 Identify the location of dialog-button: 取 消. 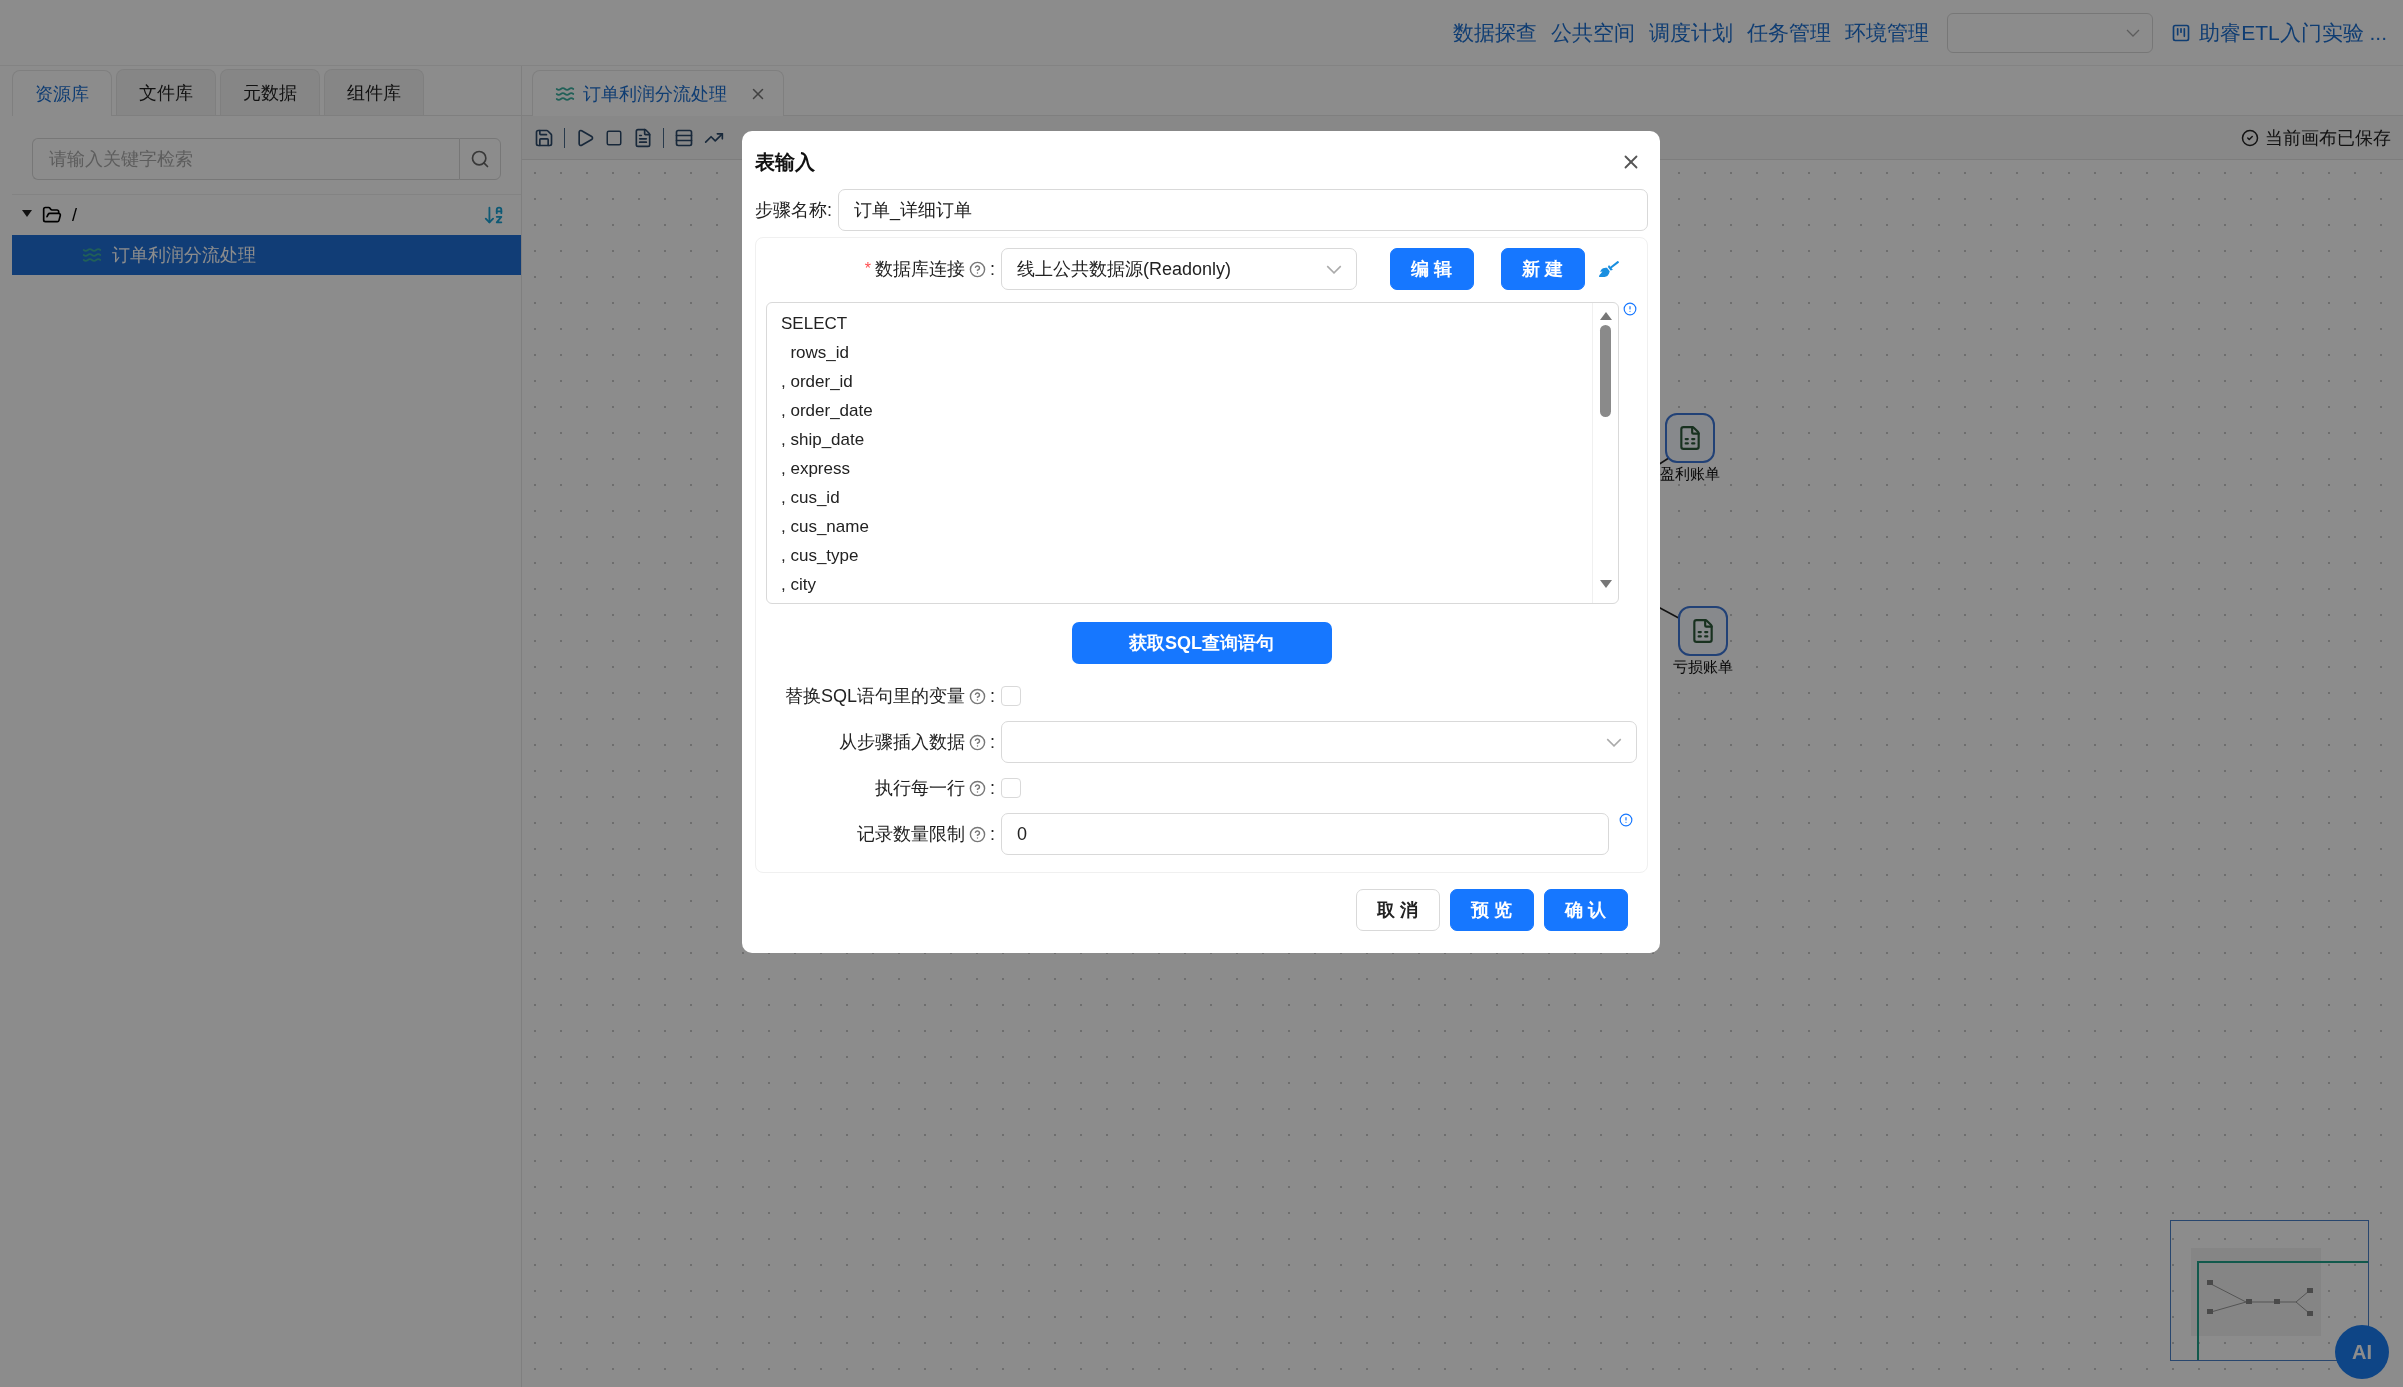
(1398, 910).